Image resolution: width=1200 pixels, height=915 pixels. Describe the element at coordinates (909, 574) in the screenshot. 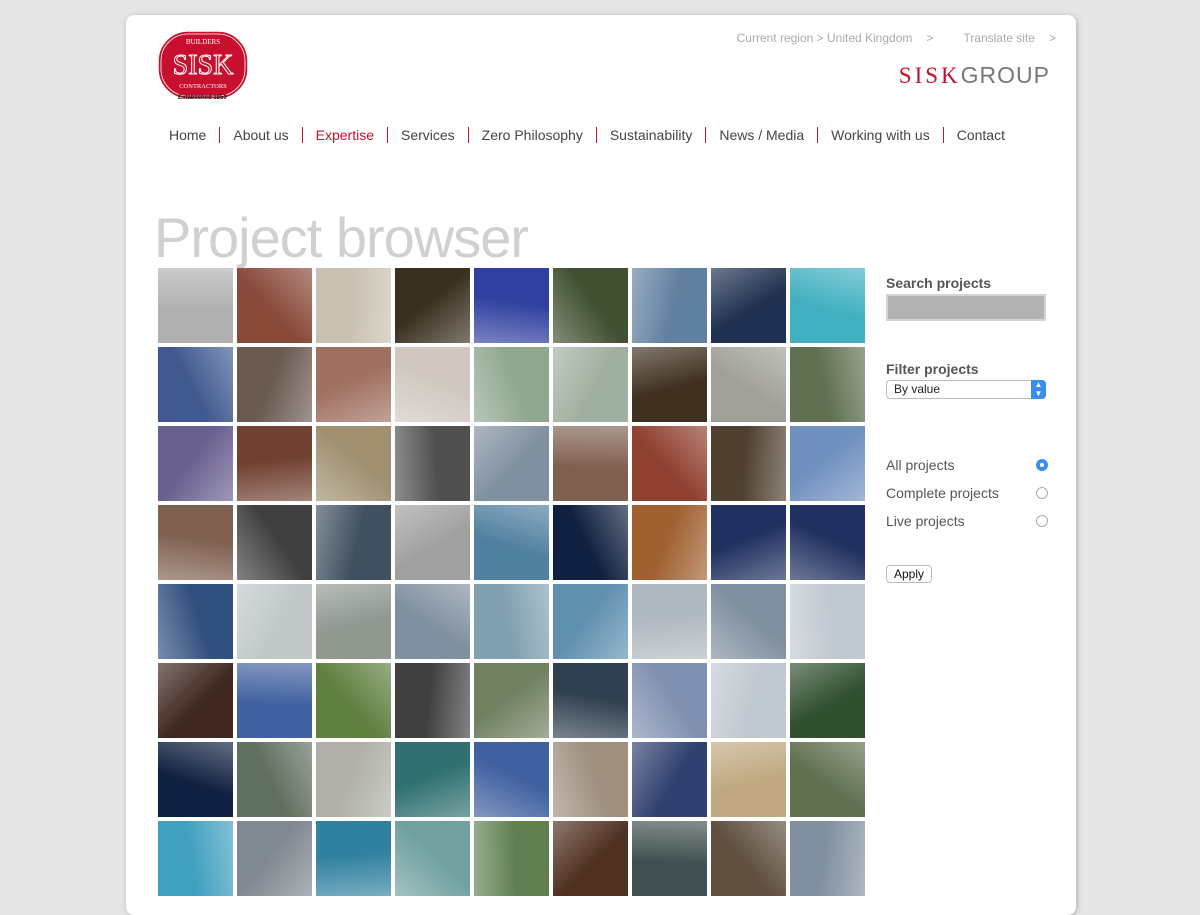

I see `apply-button: Apply` at that location.